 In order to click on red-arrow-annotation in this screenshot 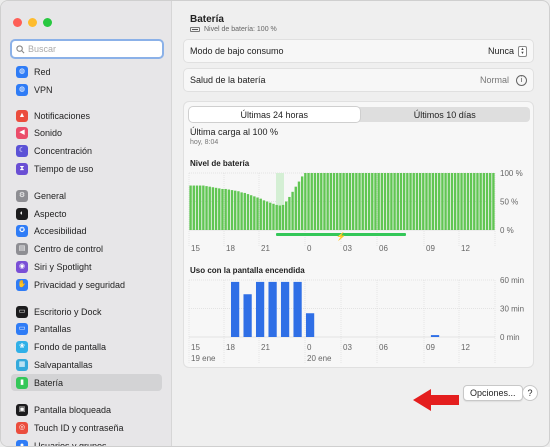, I will do `click(436, 400)`.